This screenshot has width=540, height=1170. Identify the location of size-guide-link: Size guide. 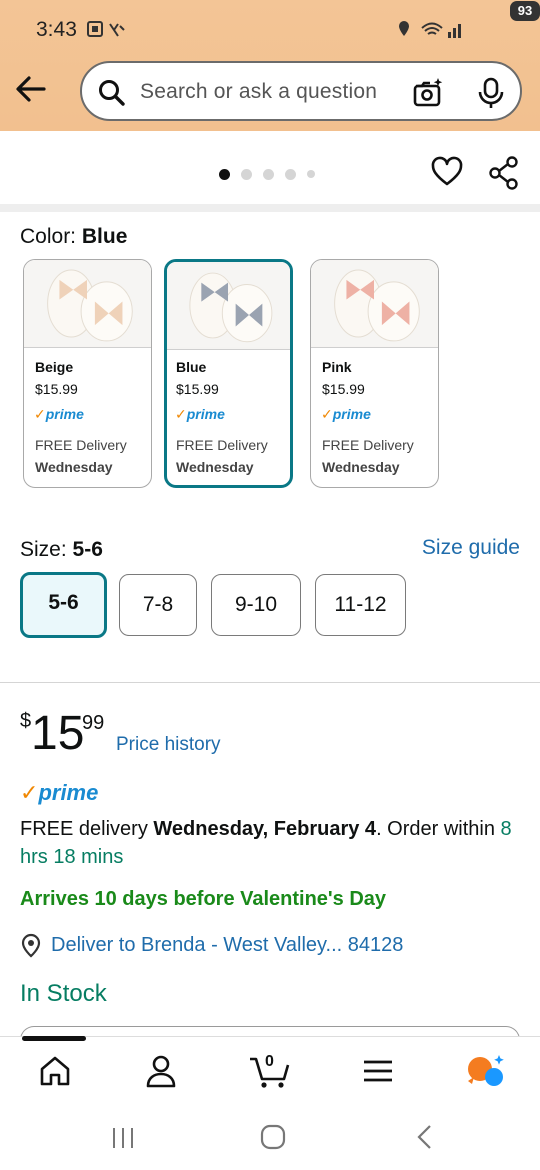
(471, 548).